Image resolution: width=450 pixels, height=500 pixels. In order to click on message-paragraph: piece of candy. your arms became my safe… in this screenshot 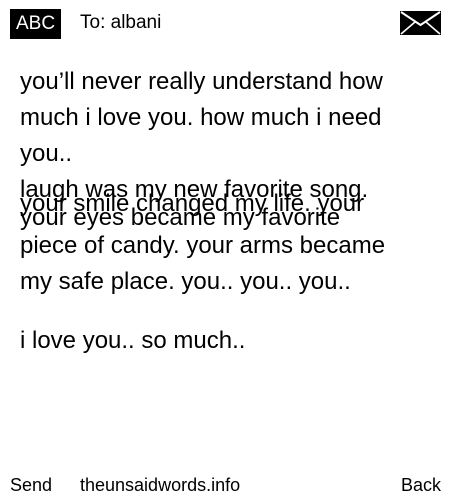, I will do `click(230, 264)`.